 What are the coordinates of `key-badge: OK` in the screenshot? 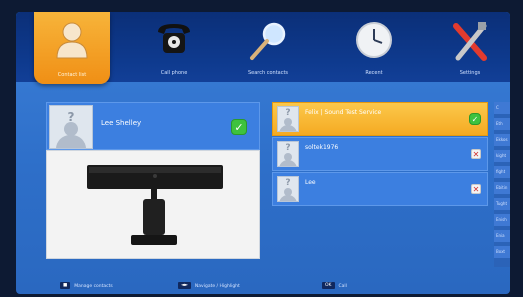 It's located at (328, 285).